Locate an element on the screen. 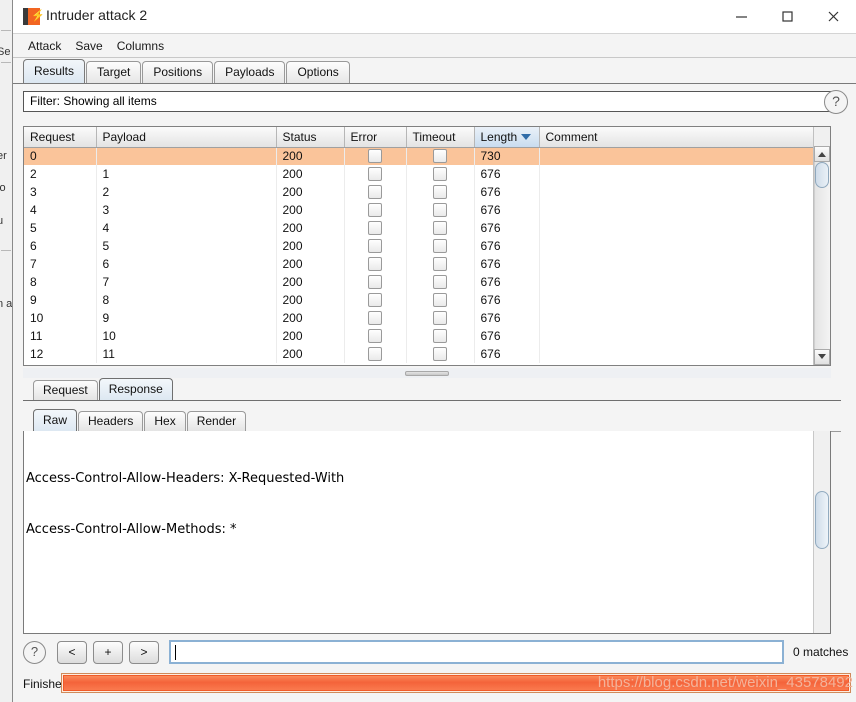 Image resolution: width=856 pixels, height=702 pixels. scroll-down-icon is located at coordinates (822, 357).